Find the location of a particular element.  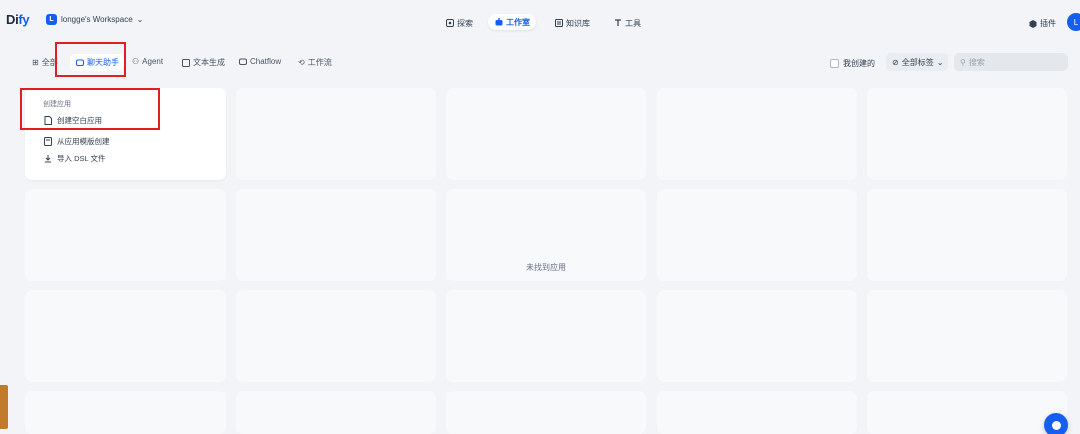

tools-icon is located at coordinates (617, 23).